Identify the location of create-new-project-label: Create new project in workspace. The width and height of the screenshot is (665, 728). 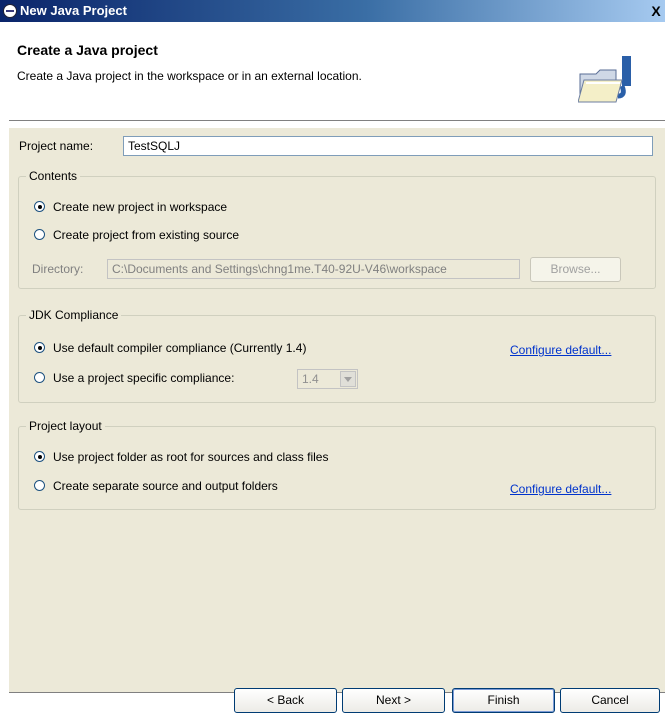
(140, 207).